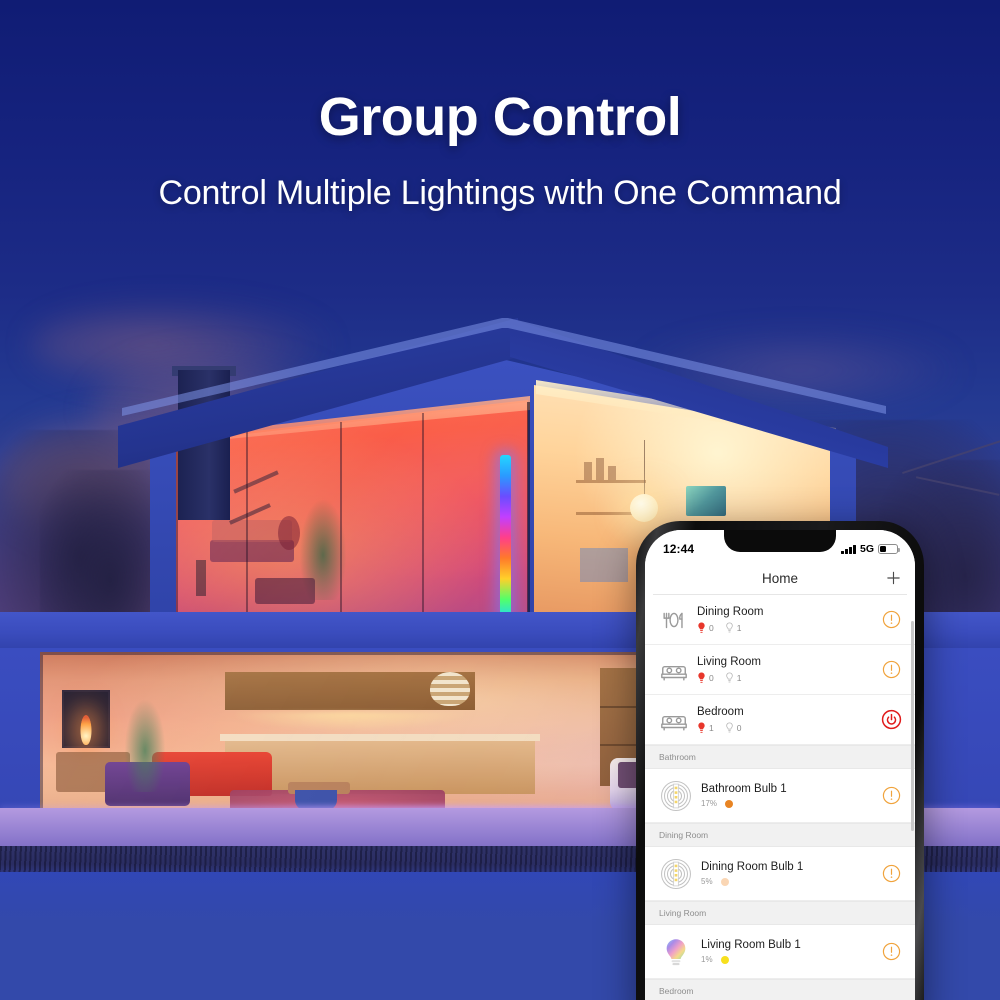 This screenshot has height=1000, width=1000. What do you see at coordinates (893, 578) in the screenshot?
I see `add-device-button` at bounding box center [893, 578].